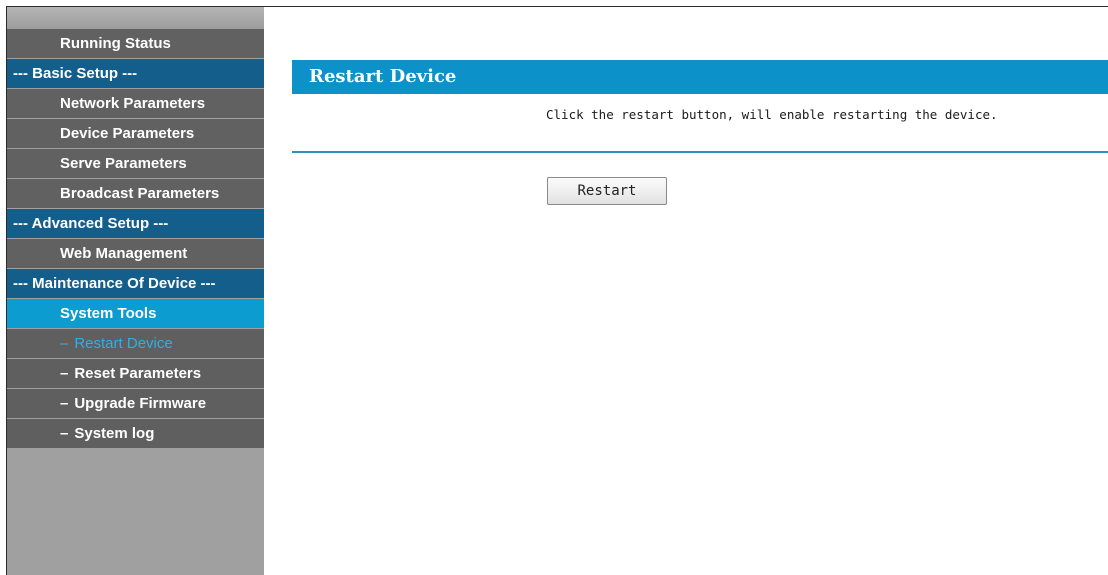 The image size is (1108, 575). What do you see at coordinates (135, 223) in the screenshot?
I see `sidebar-section-advanced-setup: --- Advanced Setup ---` at bounding box center [135, 223].